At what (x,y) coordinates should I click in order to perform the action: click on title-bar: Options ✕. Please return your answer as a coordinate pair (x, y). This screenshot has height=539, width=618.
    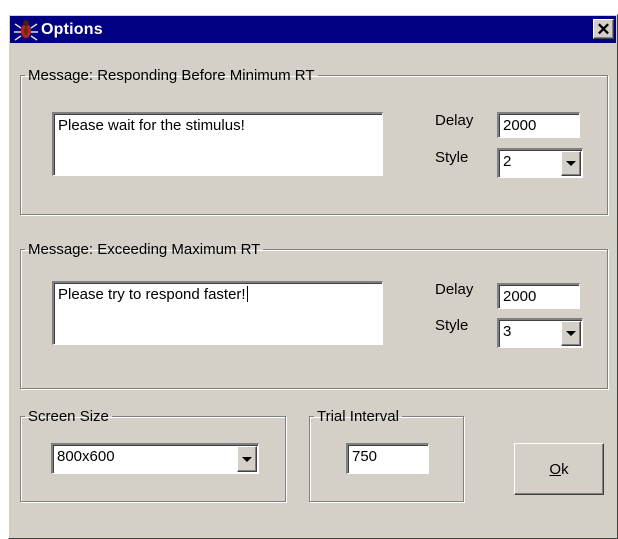
    Looking at the image, I should click on (313, 29).